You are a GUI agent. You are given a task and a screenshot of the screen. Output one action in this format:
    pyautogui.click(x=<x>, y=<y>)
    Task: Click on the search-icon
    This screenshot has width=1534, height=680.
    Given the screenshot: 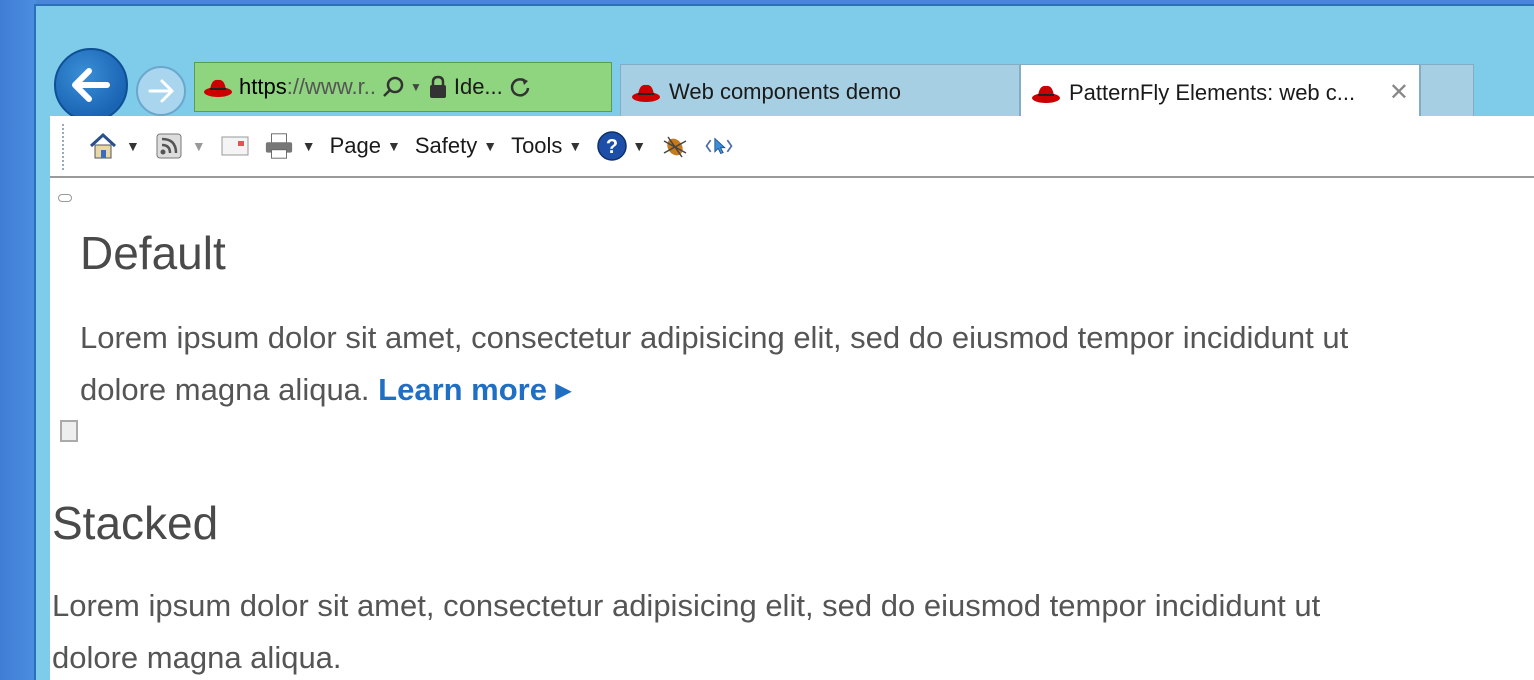 What is the action you would take?
    pyautogui.click(x=393, y=87)
    